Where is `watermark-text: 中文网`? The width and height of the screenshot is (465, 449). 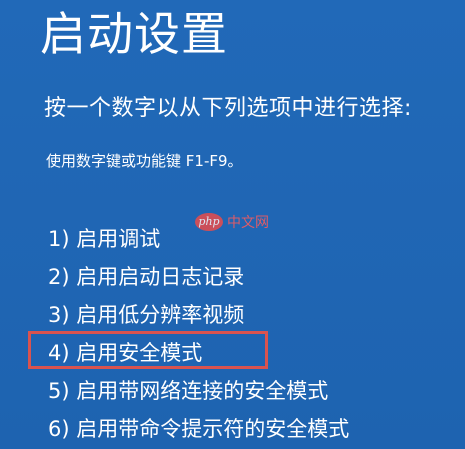
watermark-text: 中文网 is located at coordinates (248, 223).